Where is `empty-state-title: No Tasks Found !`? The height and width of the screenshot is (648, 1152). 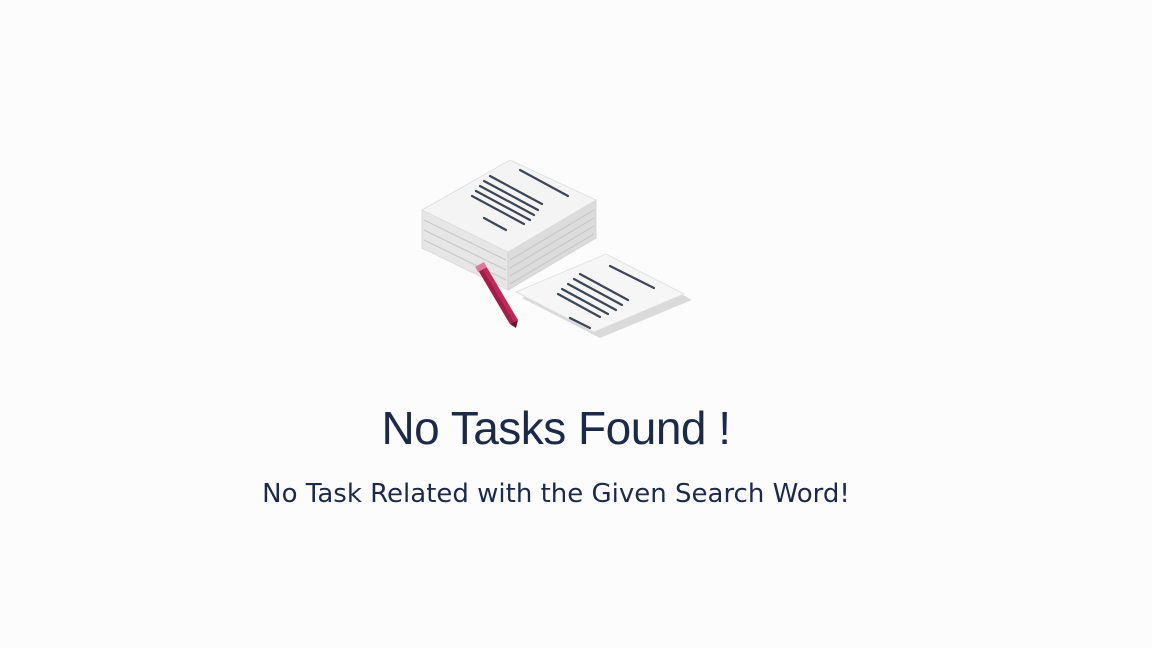
empty-state-title: No Tasks Found ! is located at coordinates (556, 428).